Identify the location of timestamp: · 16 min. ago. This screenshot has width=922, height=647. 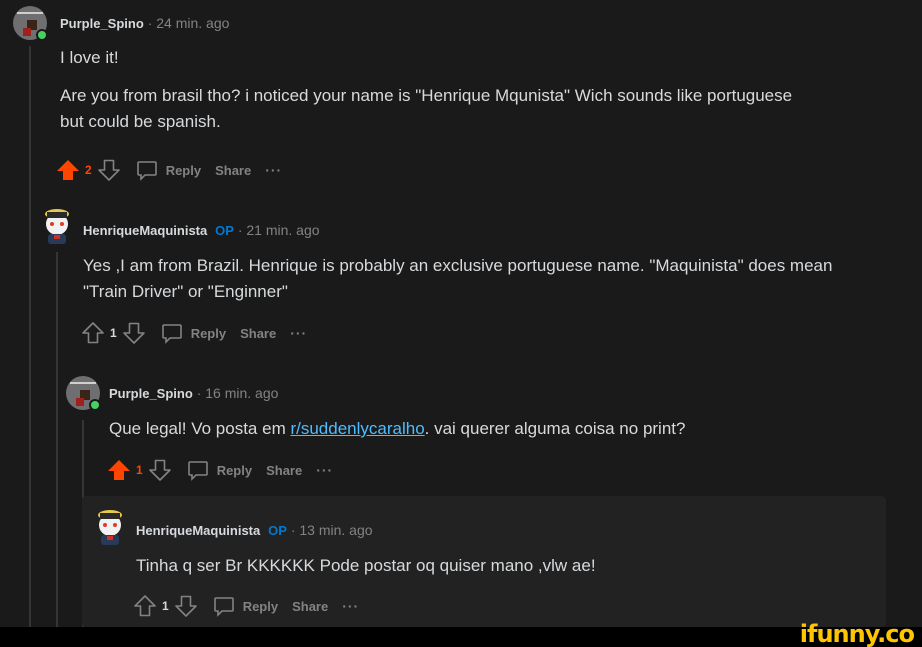
(238, 393).